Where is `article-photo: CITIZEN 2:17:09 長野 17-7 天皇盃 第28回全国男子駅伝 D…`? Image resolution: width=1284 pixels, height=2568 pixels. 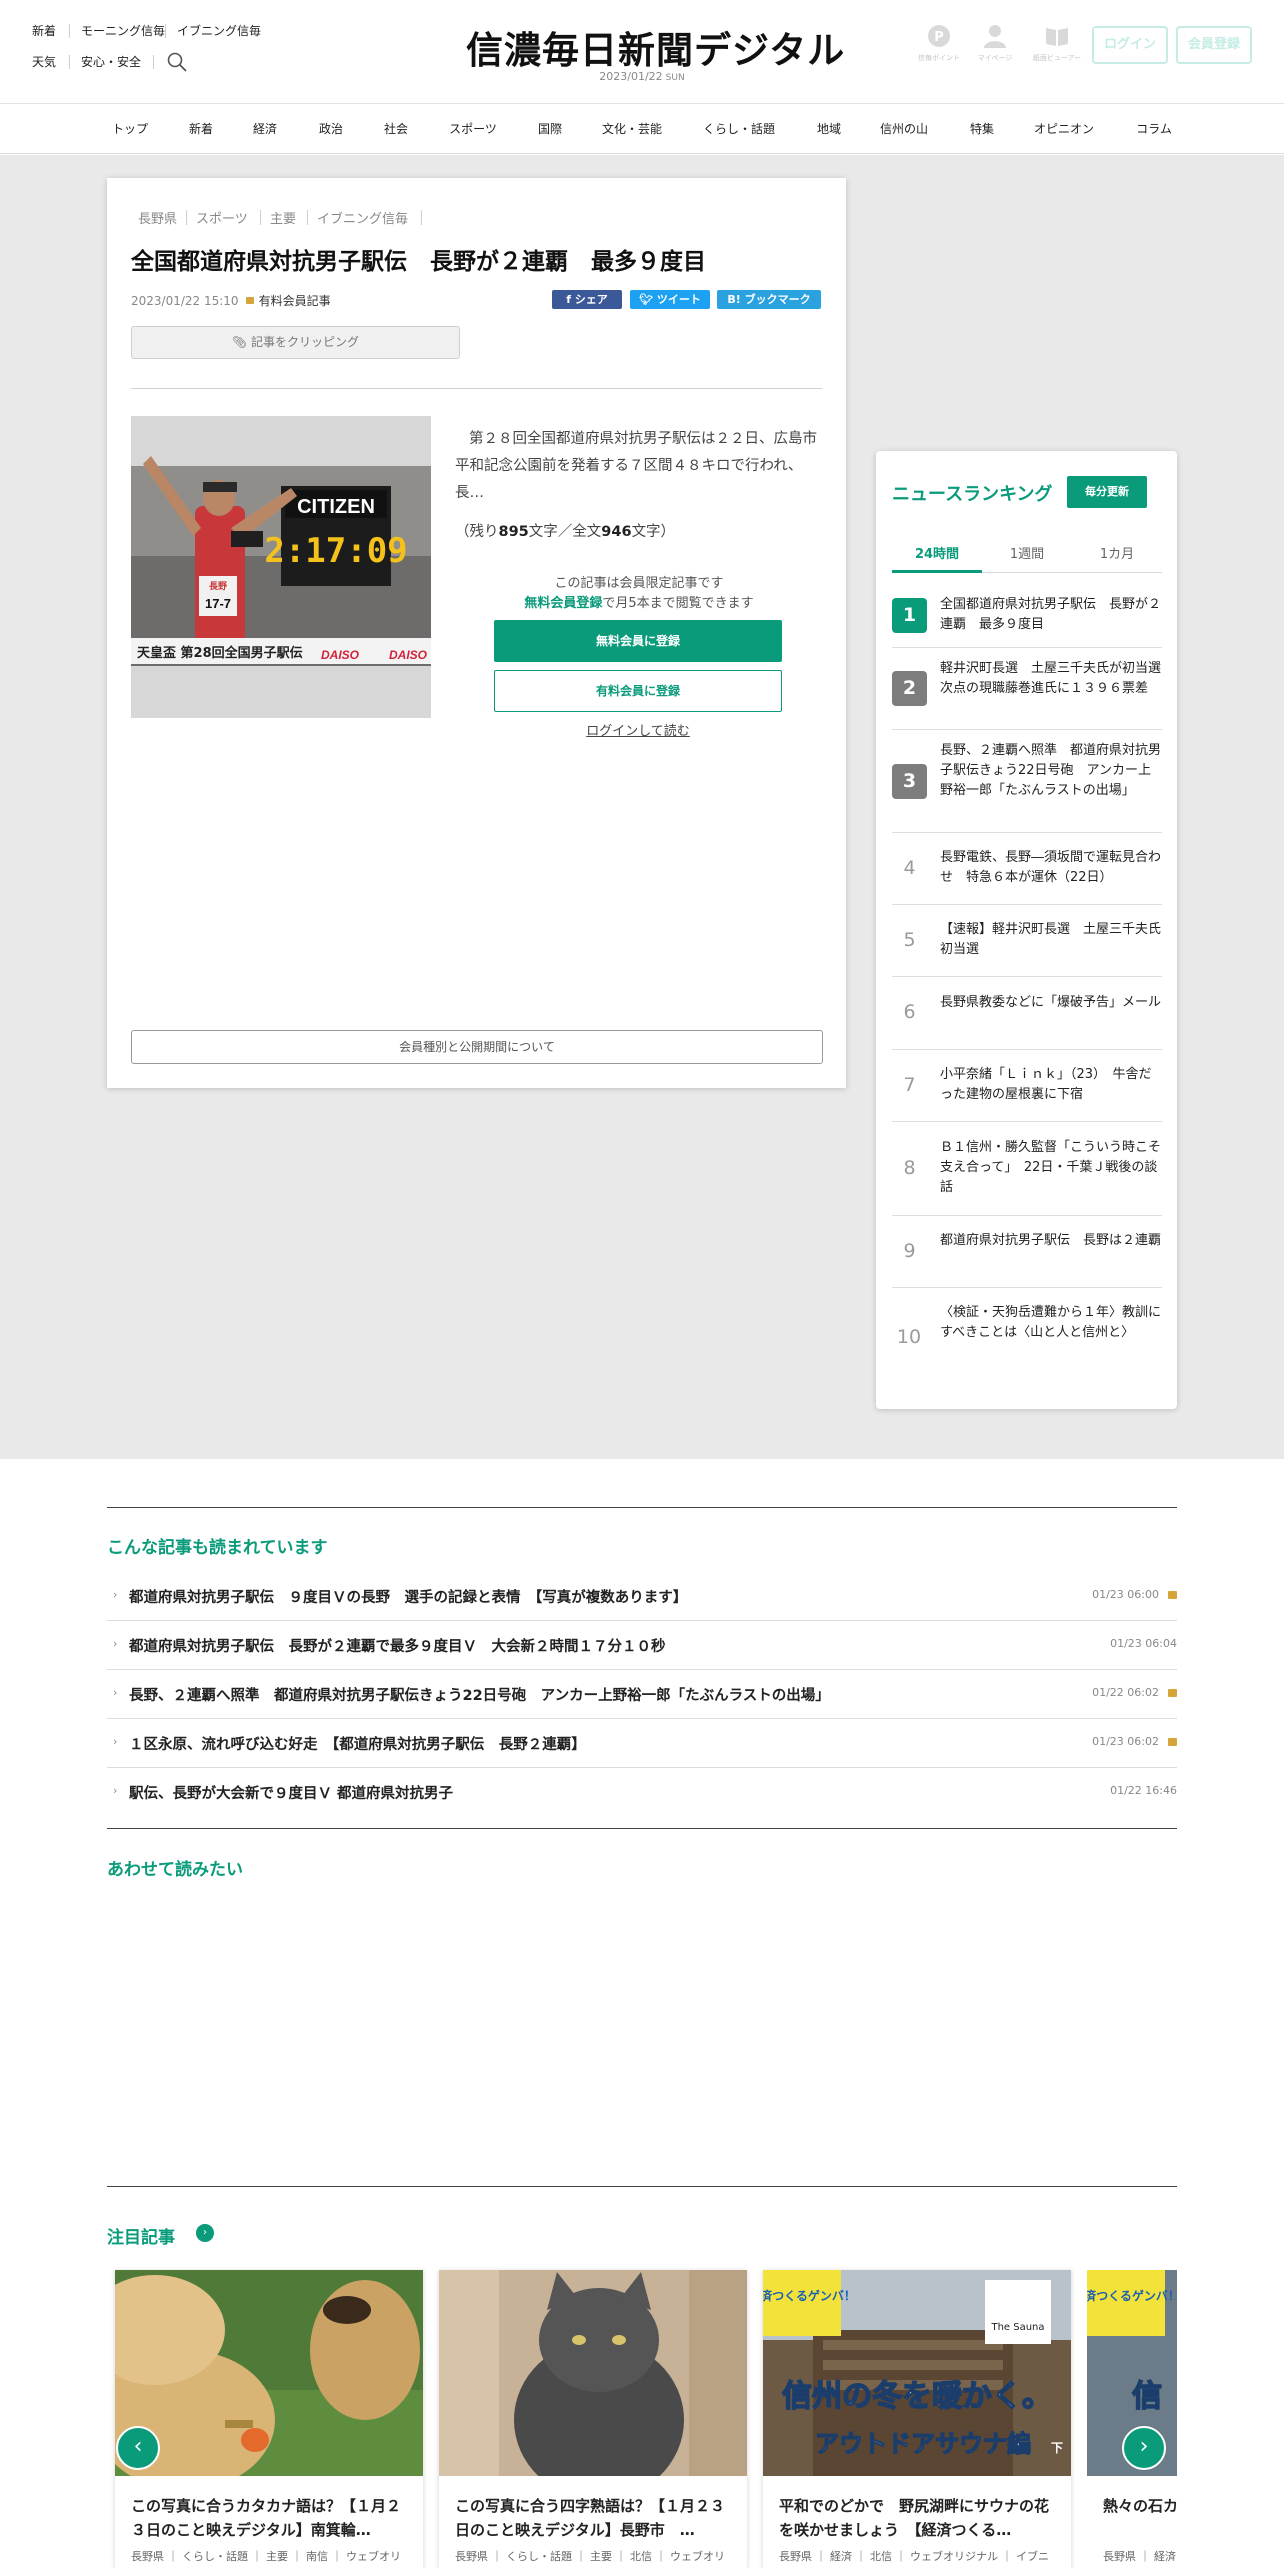
article-photo: CITIZEN 2:17:09 長野 17-7 天皇盃 第28回全国男子駅伝 D… is located at coordinates (281, 567).